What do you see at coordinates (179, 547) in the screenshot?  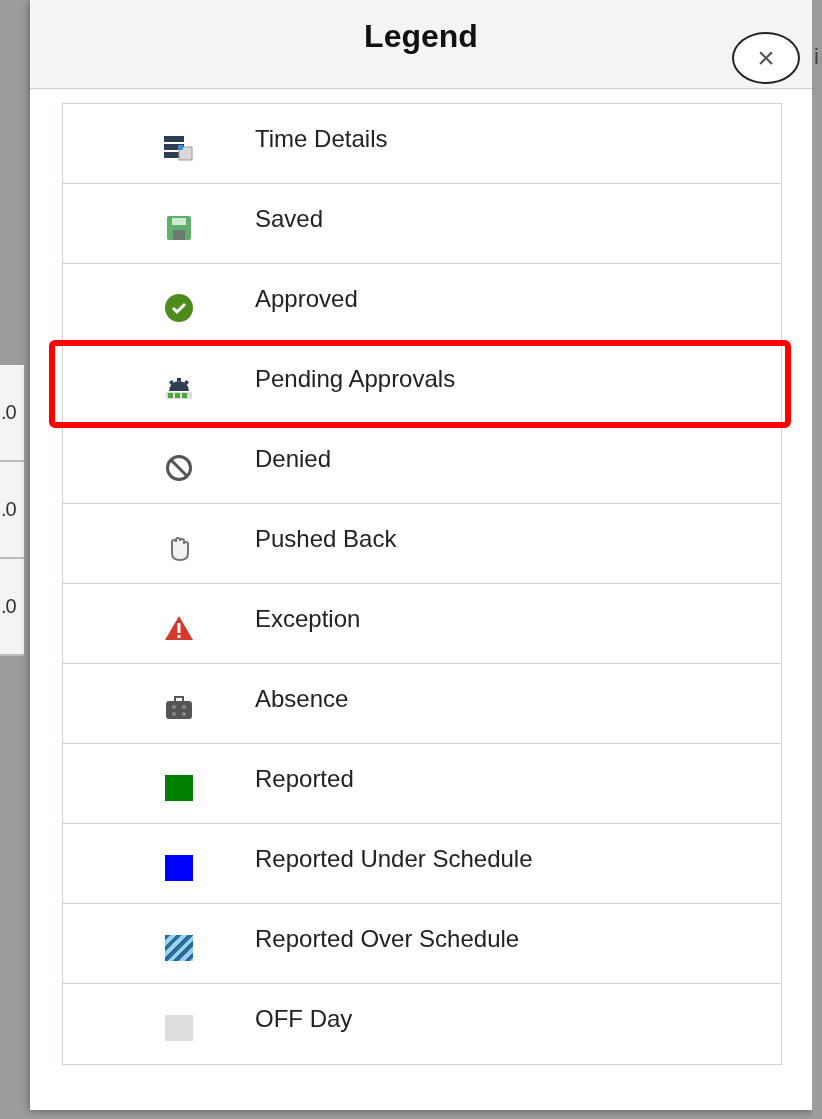 I see `hand-icon` at bounding box center [179, 547].